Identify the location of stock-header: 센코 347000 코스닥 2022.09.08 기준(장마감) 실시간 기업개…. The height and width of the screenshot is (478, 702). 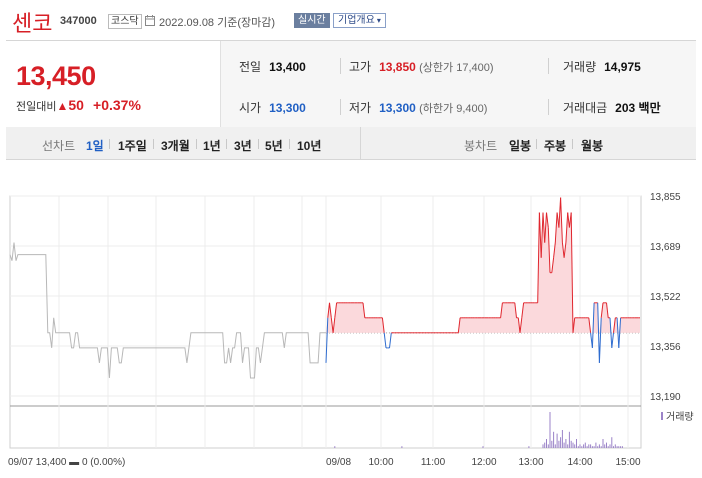
(351, 20).